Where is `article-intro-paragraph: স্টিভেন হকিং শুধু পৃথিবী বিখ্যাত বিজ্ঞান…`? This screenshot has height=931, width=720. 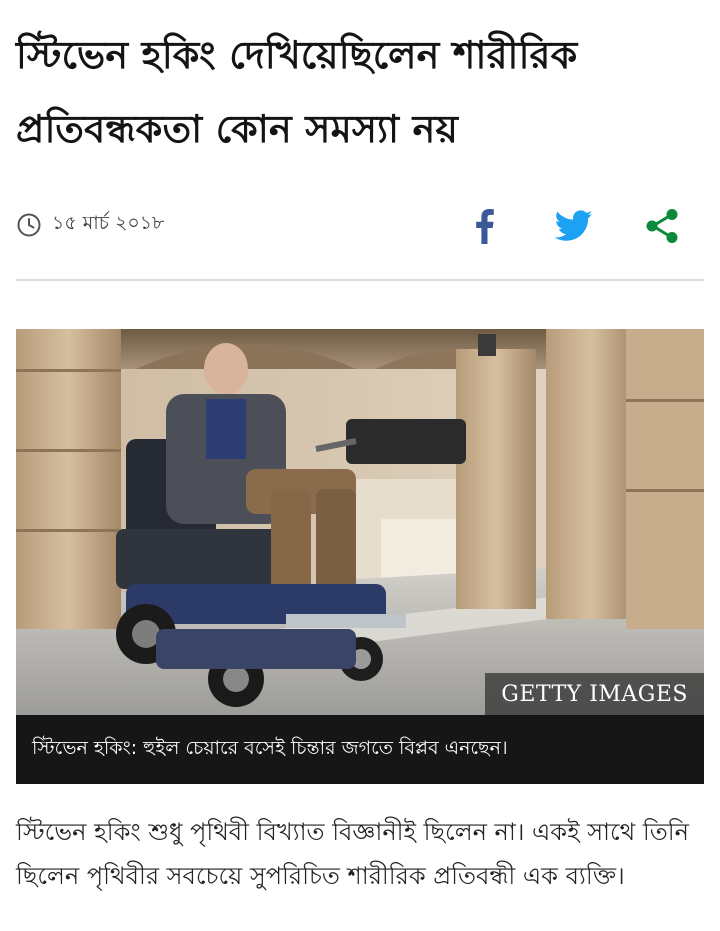 article-intro-paragraph: স্টিভেন হকিং শুধু পৃথিবী বিখ্যাত বিজ্ঞান… is located at coordinates (352, 854).